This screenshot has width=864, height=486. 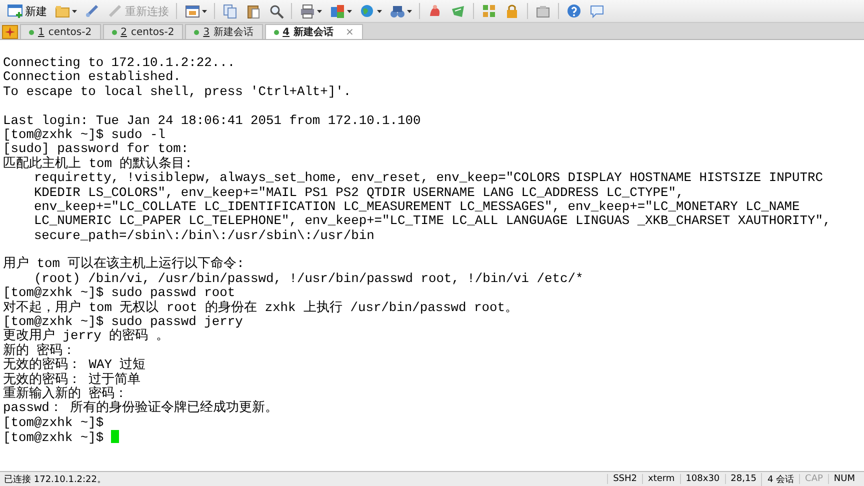 I want to click on cursor-position: 28,15, so click(x=743, y=479).